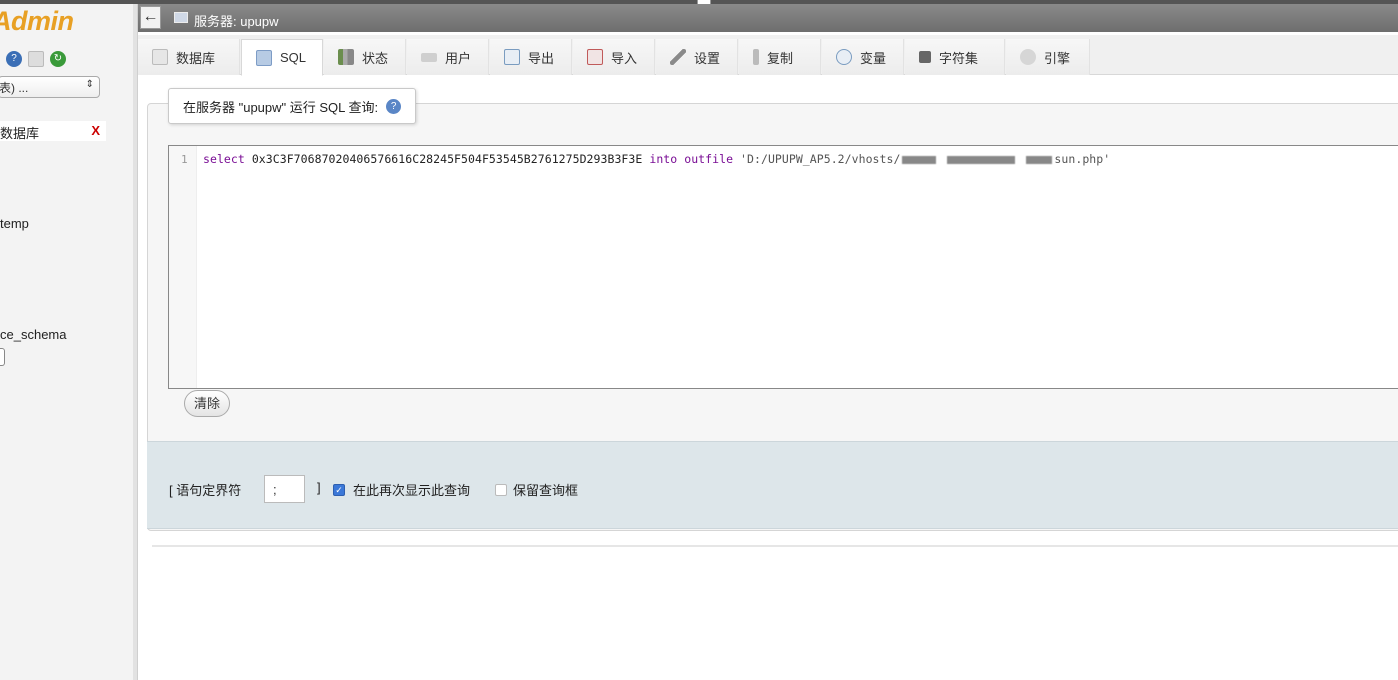  I want to click on divider, so click(775, 546).